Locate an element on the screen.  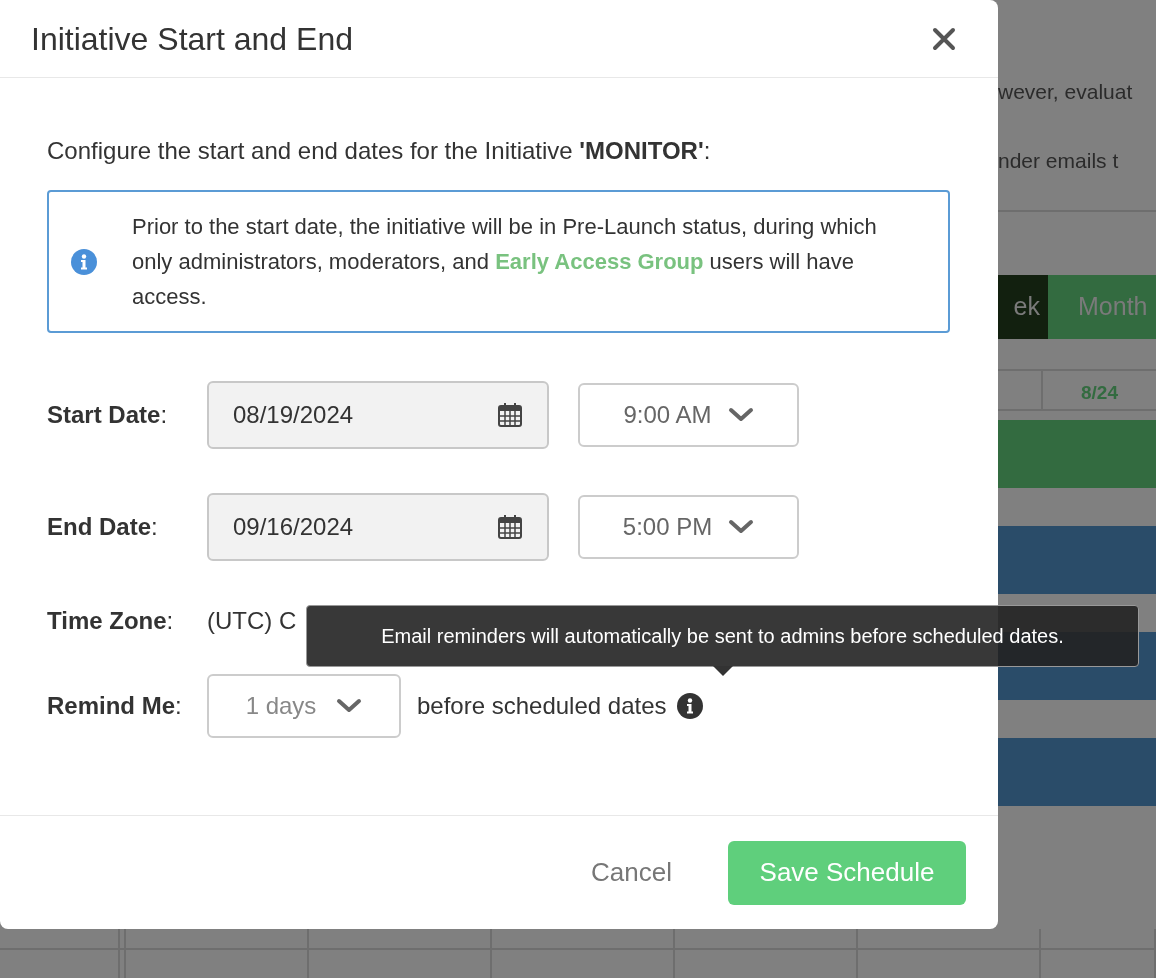
intro-text: Configure the start and end dates for the Initiative 'MONITOR': is located at coordinates (379, 151).